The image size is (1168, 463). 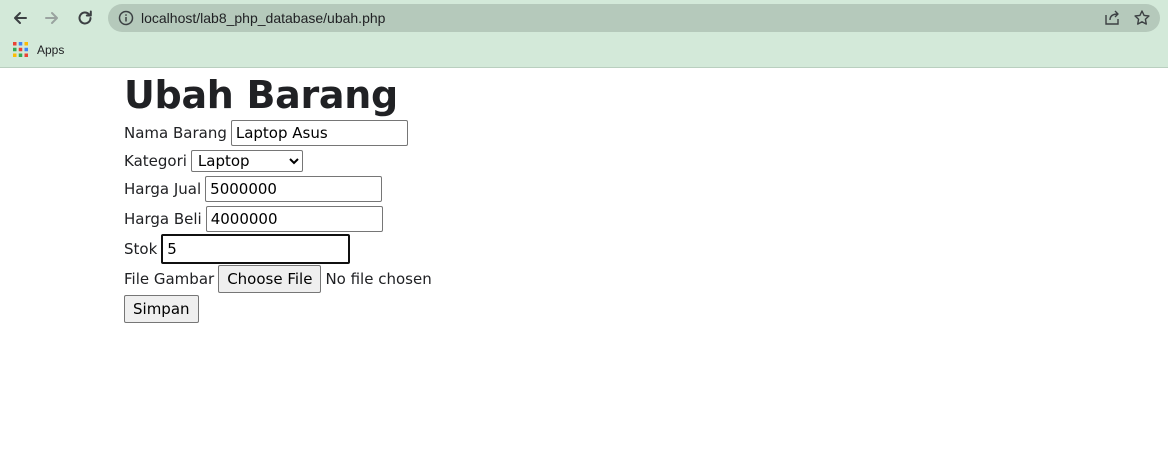 What do you see at coordinates (263, 18) in the screenshot?
I see `address-url: localhost/lab8_php_database/ubah.php` at bounding box center [263, 18].